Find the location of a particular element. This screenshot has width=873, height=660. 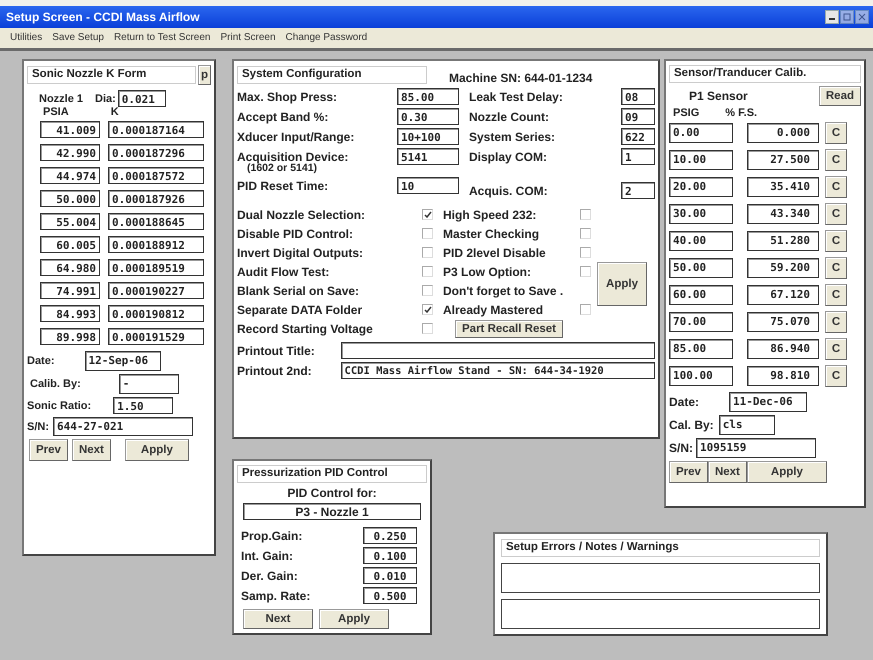

psia-field: 55.004 is located at coordinates (70, 221).